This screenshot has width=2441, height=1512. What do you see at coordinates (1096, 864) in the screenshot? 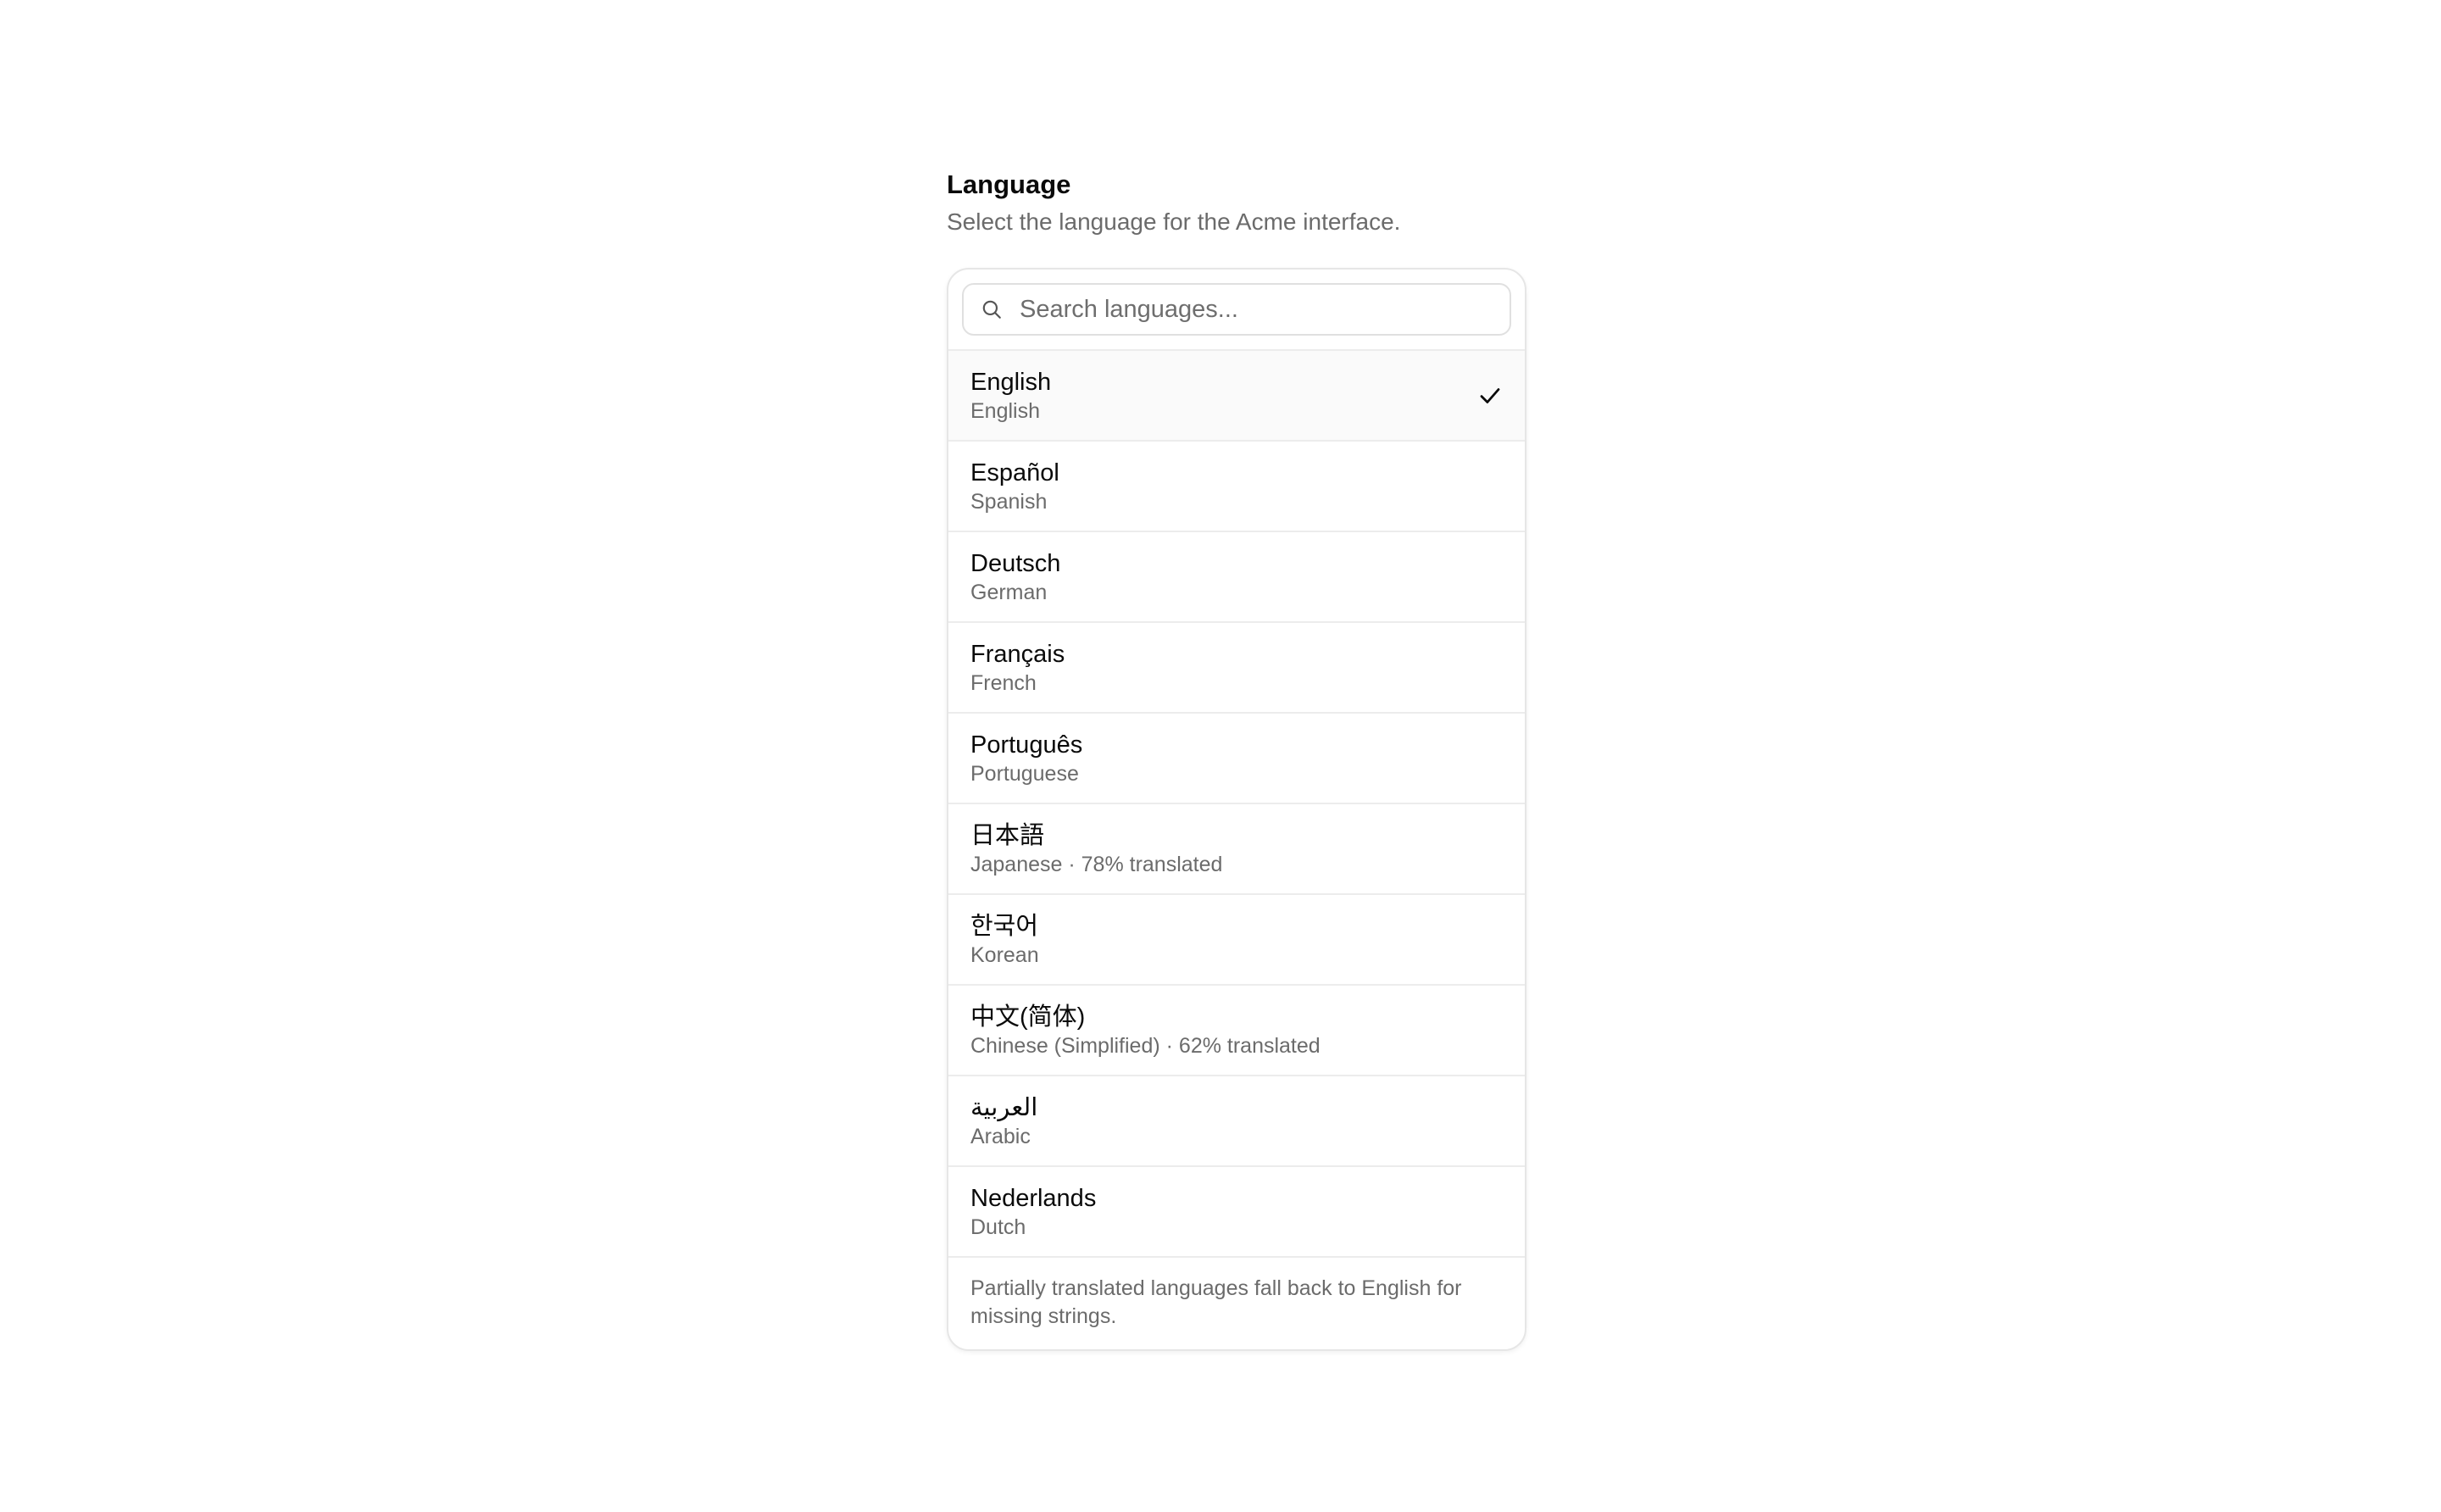
I see `language-english-name: Japanese · 78% translated` at bounding box center [1096, 864].